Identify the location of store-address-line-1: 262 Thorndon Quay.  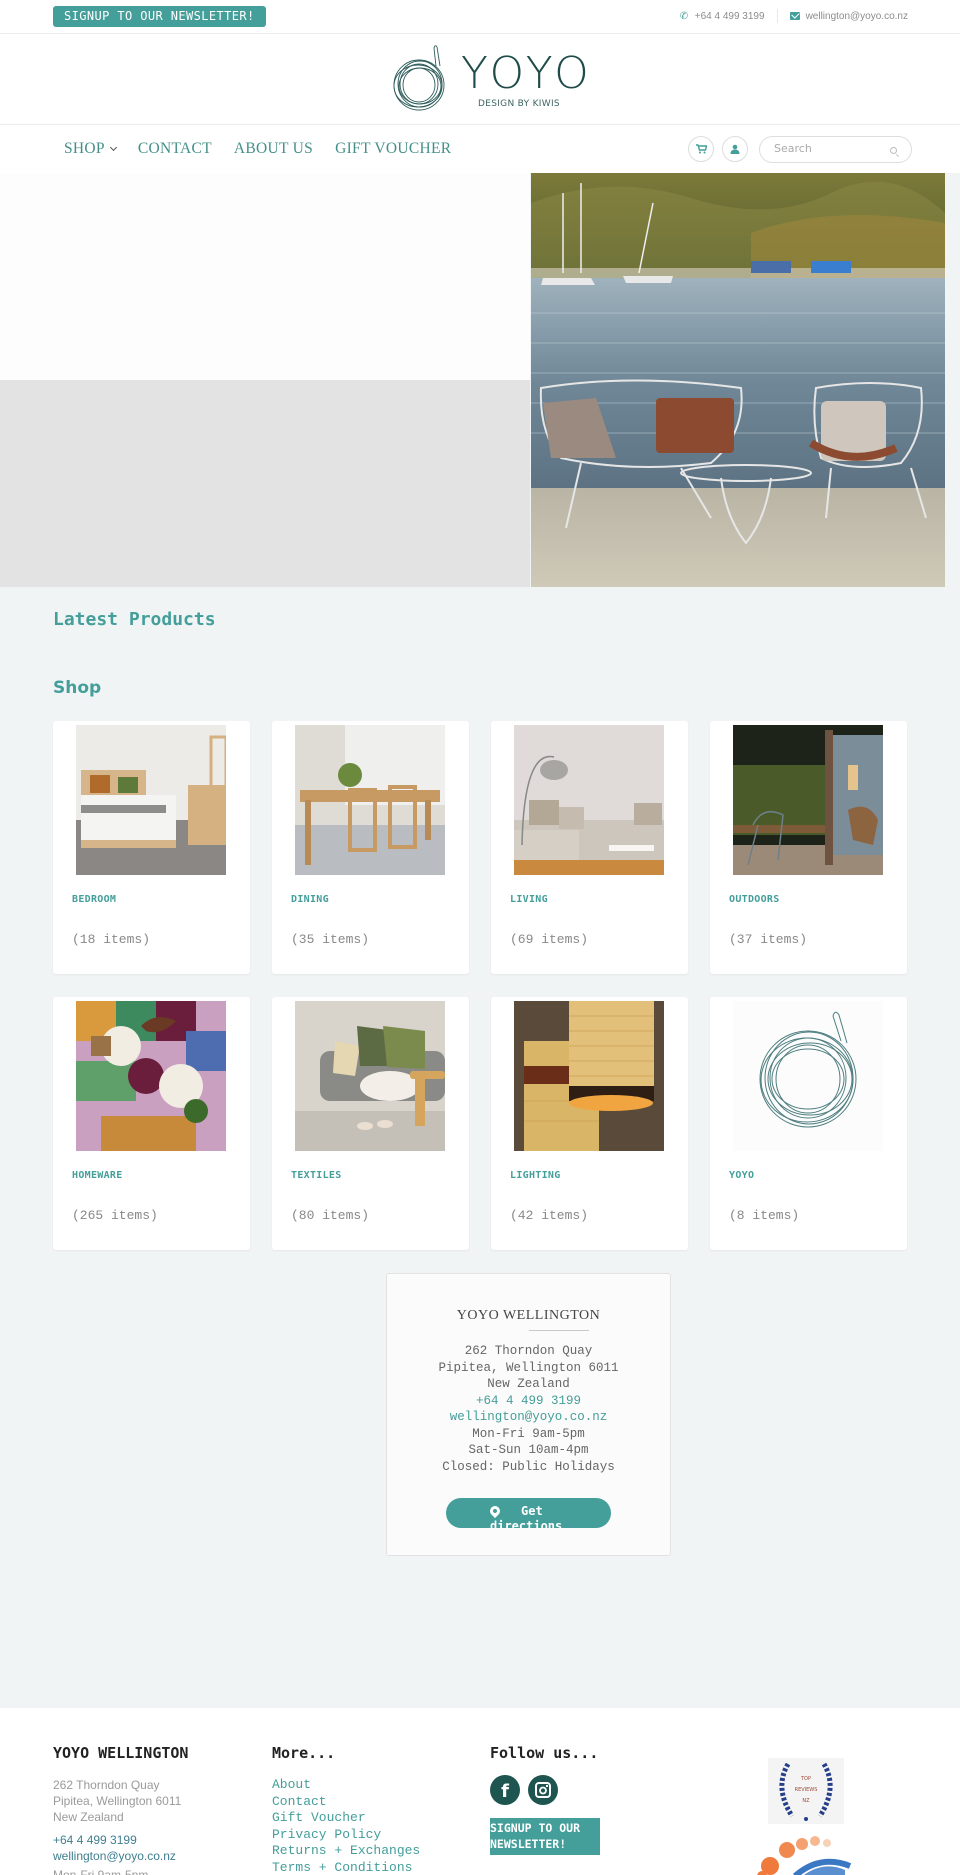
(528, 1351).